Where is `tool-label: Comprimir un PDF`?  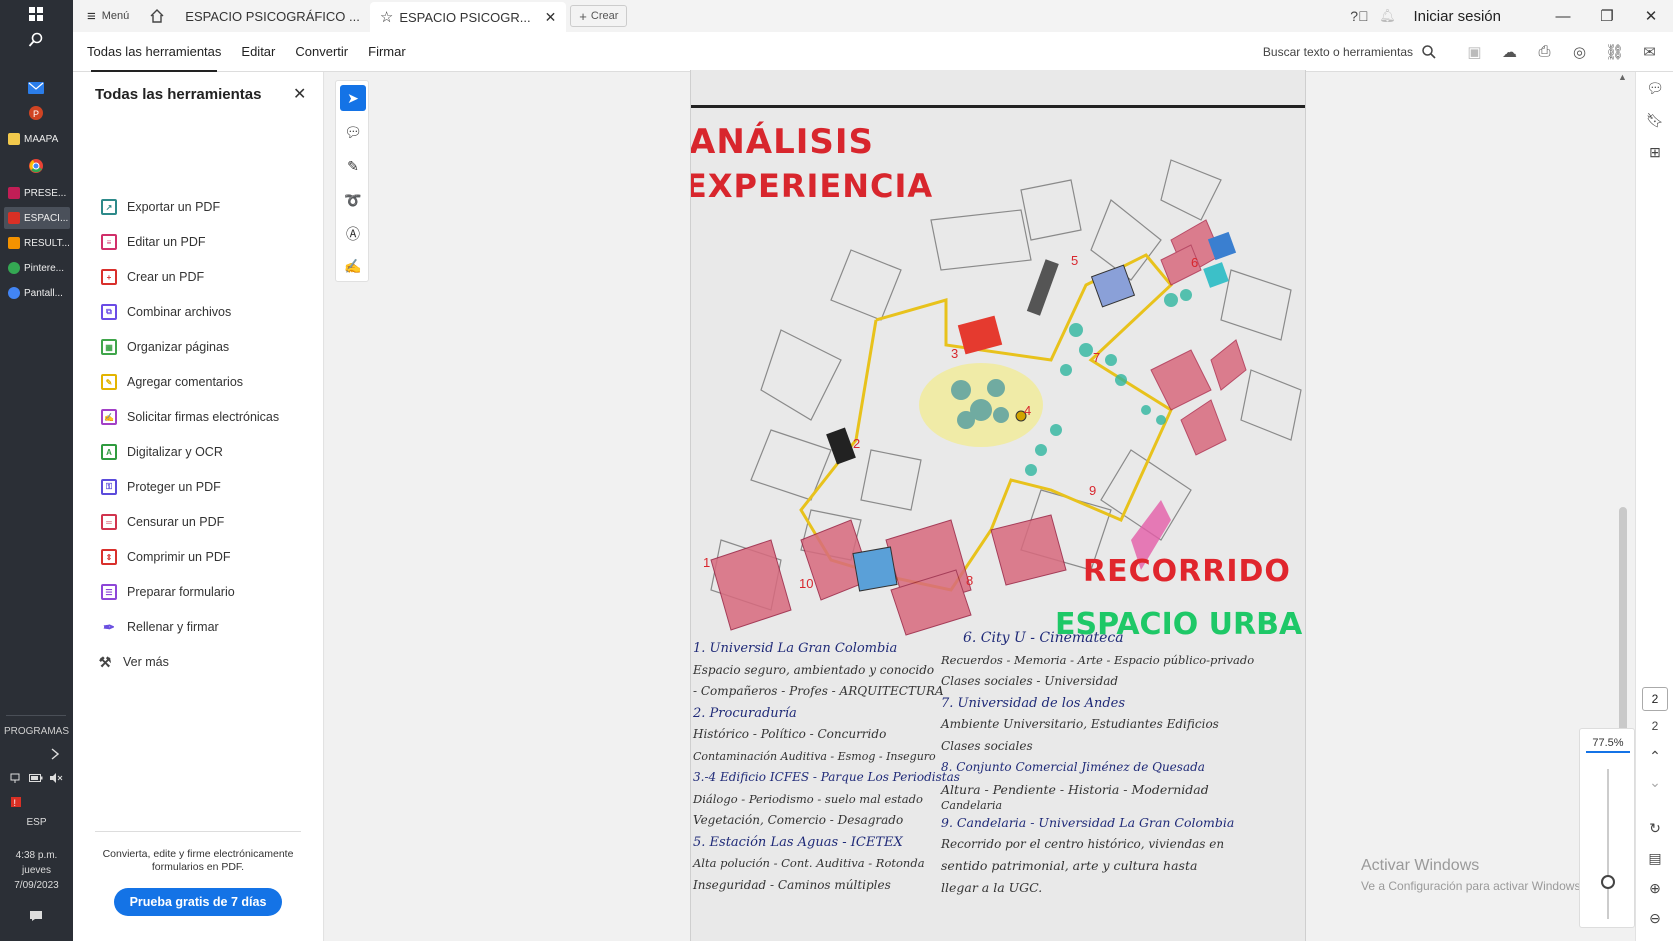
tool-label: Comprimir un PDF is located at coordinates (179, 557).